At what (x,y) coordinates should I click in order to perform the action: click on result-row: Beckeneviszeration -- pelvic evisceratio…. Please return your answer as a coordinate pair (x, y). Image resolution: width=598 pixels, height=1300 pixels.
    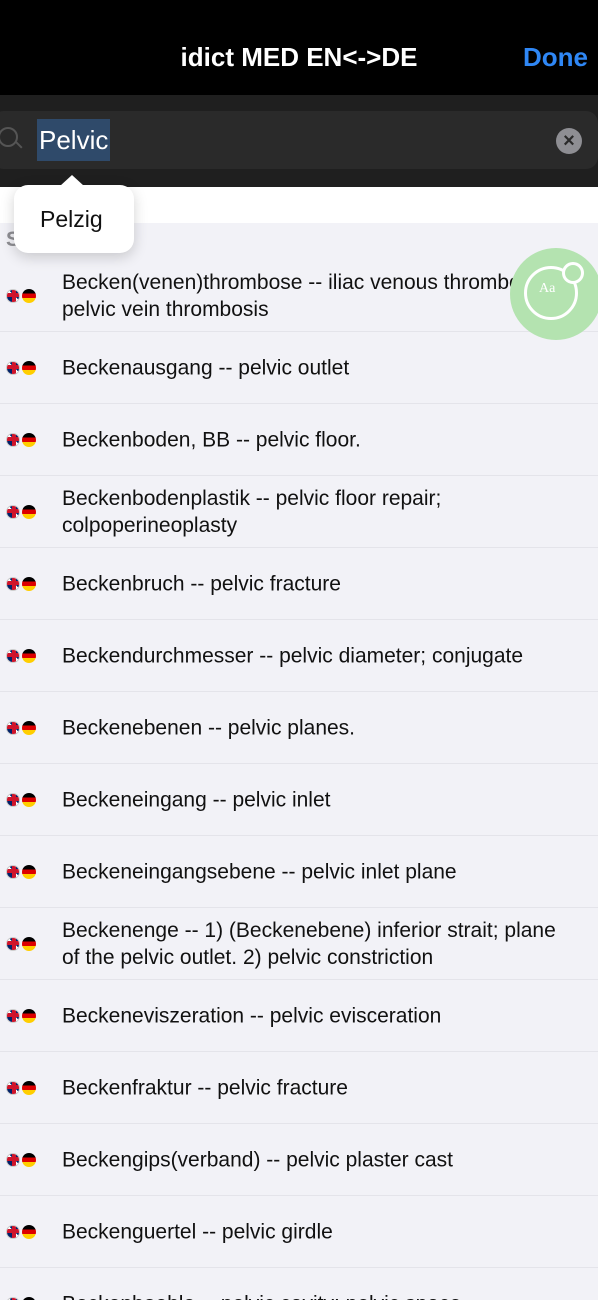
    Looking at the image, I should click on (299, 1016).